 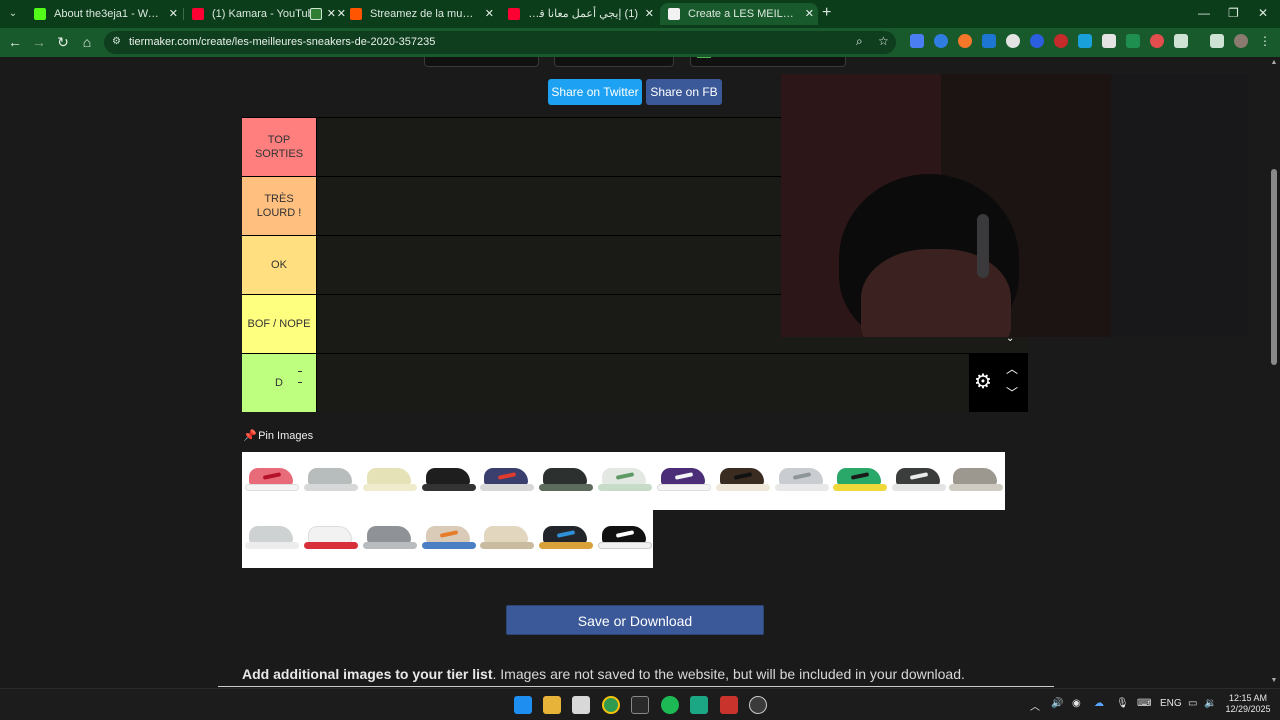 What do you see at coordinates (739, 14) in the screenshot?
I see `tab-tiermaker: Create a LES MEILLEURES SNEA ✕` at bounding box center [739, 14].